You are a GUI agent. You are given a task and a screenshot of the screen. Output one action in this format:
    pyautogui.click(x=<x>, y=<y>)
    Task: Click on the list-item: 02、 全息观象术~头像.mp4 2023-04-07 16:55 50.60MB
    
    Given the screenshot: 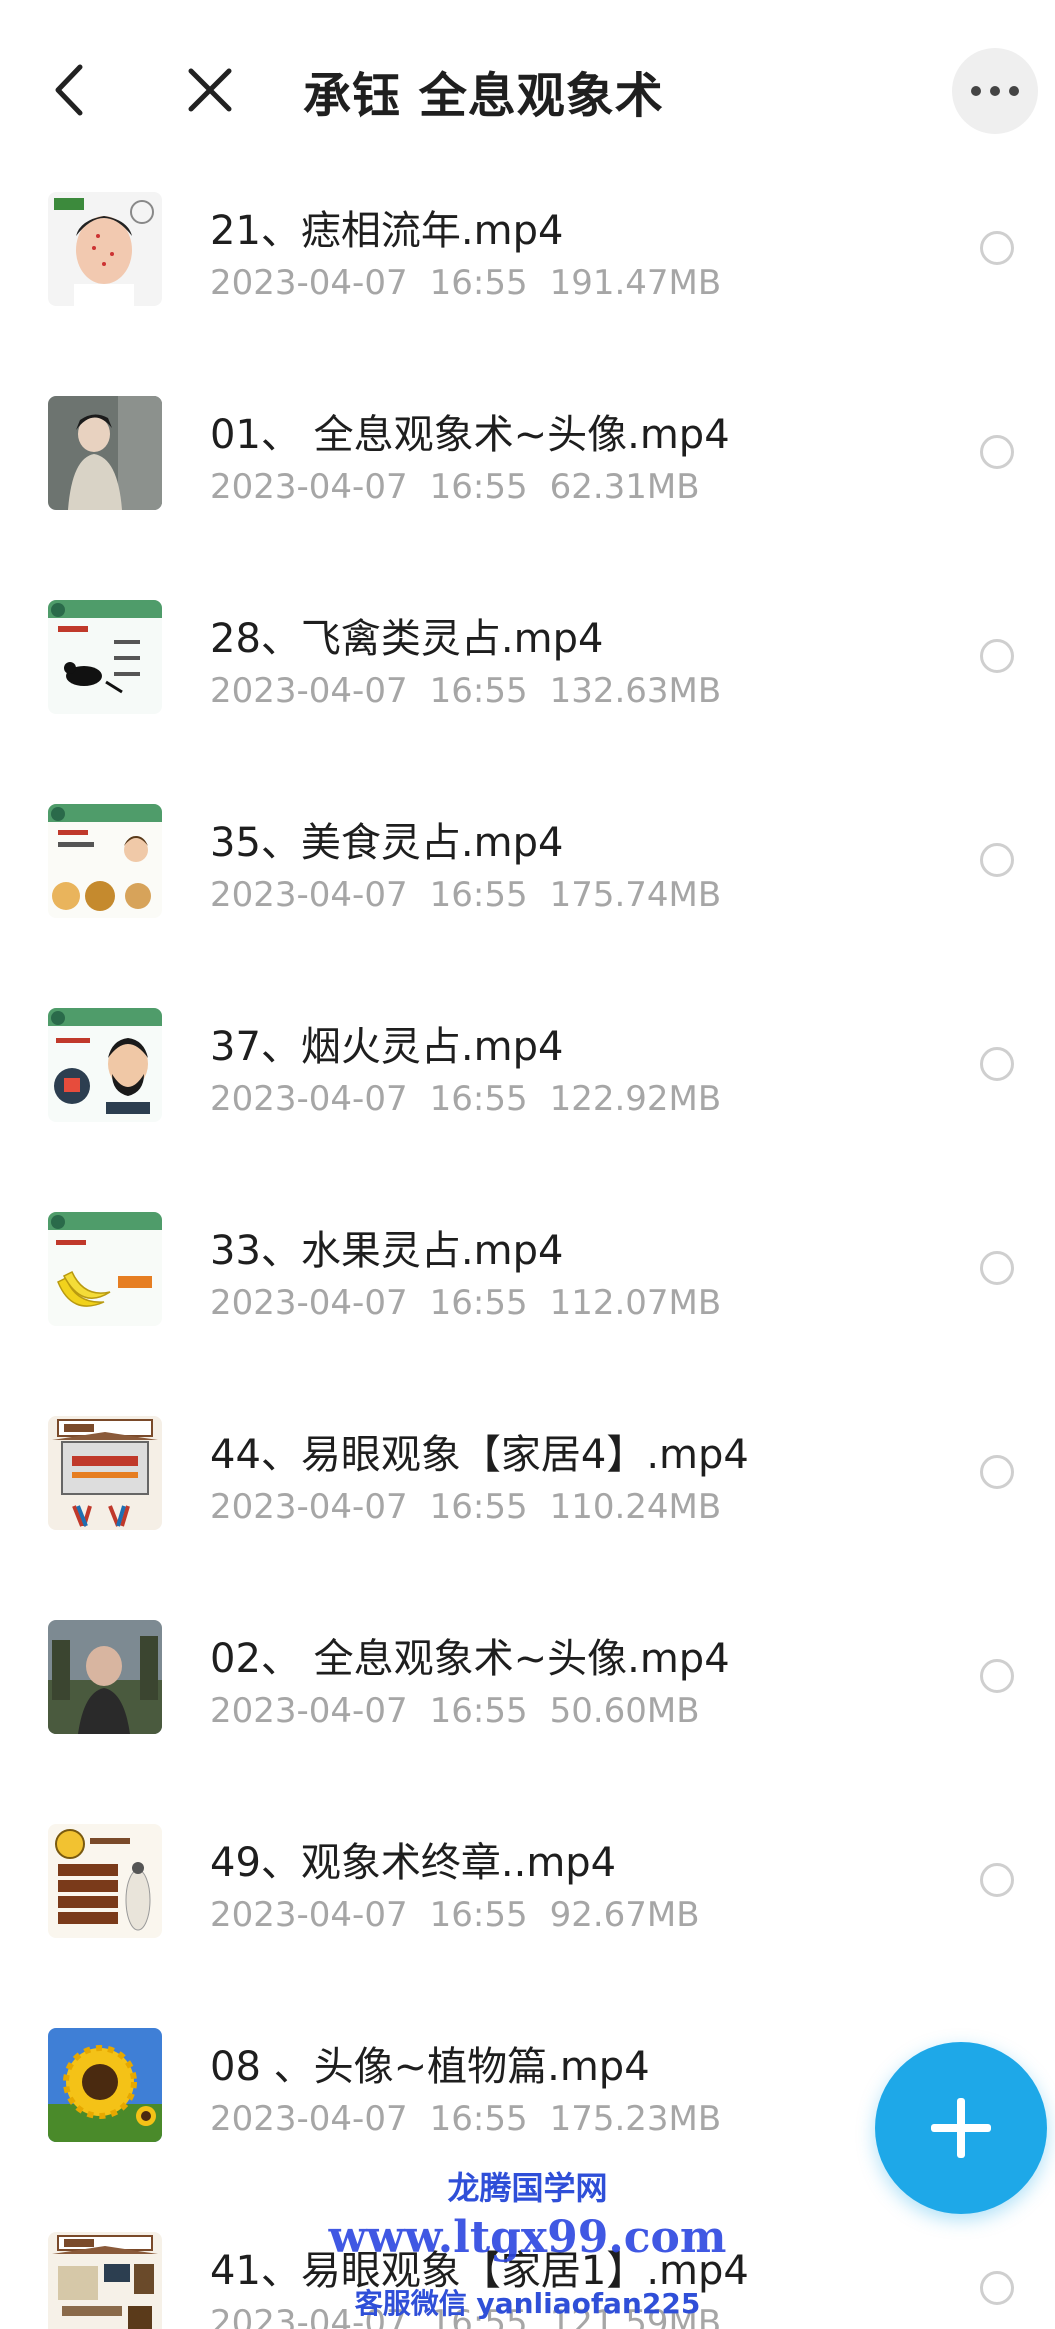 What is the action you would take?
    pyautogui.click(x=527, y=1708)
    